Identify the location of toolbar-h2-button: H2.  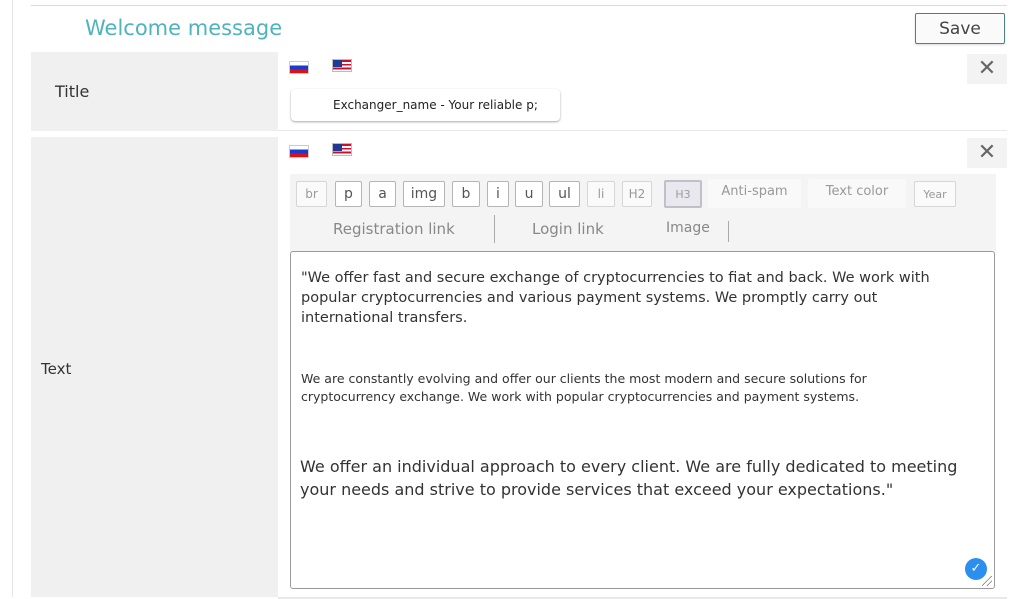
(637, 194).